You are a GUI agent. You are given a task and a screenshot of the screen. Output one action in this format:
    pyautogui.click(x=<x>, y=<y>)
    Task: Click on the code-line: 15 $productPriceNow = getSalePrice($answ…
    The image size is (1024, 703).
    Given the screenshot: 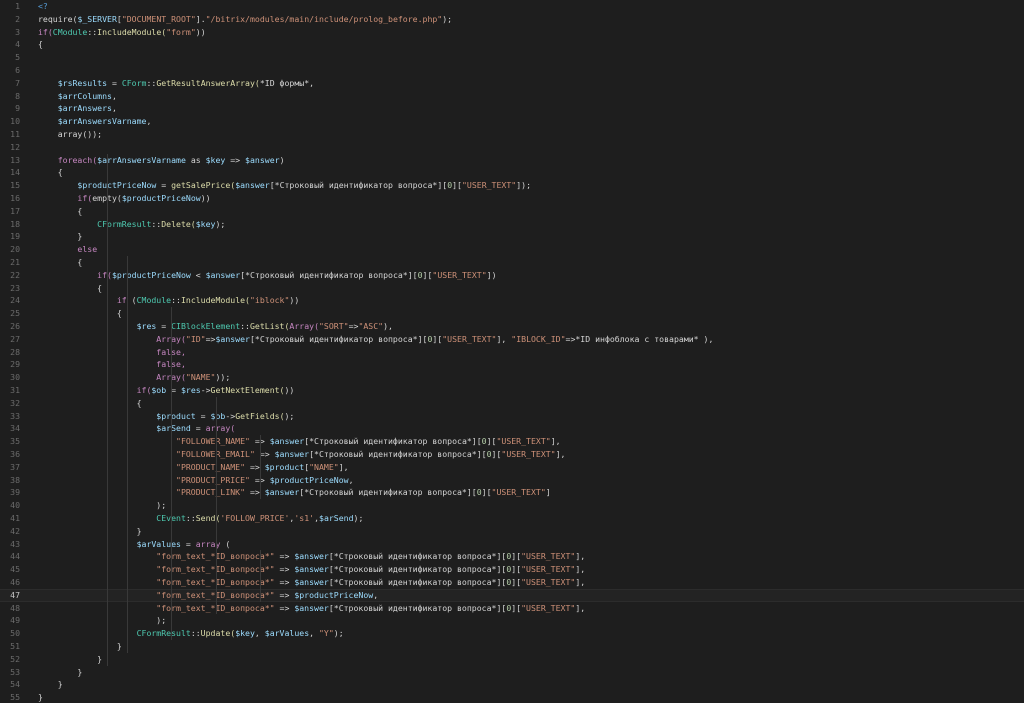 What is the action you would take?
    pyautogui.click(x=512, y=185)
    